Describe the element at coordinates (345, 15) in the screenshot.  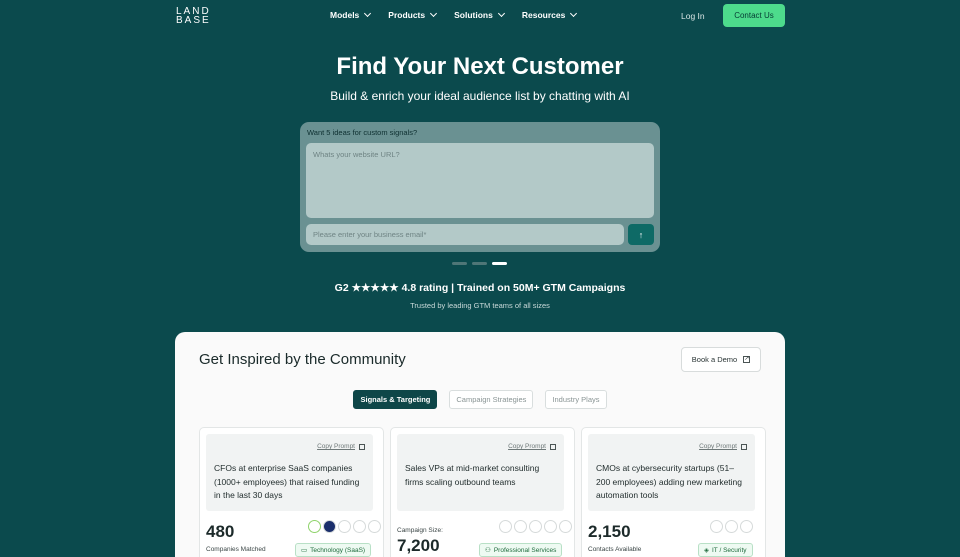
I see `nav-models-label: Models` at that location.